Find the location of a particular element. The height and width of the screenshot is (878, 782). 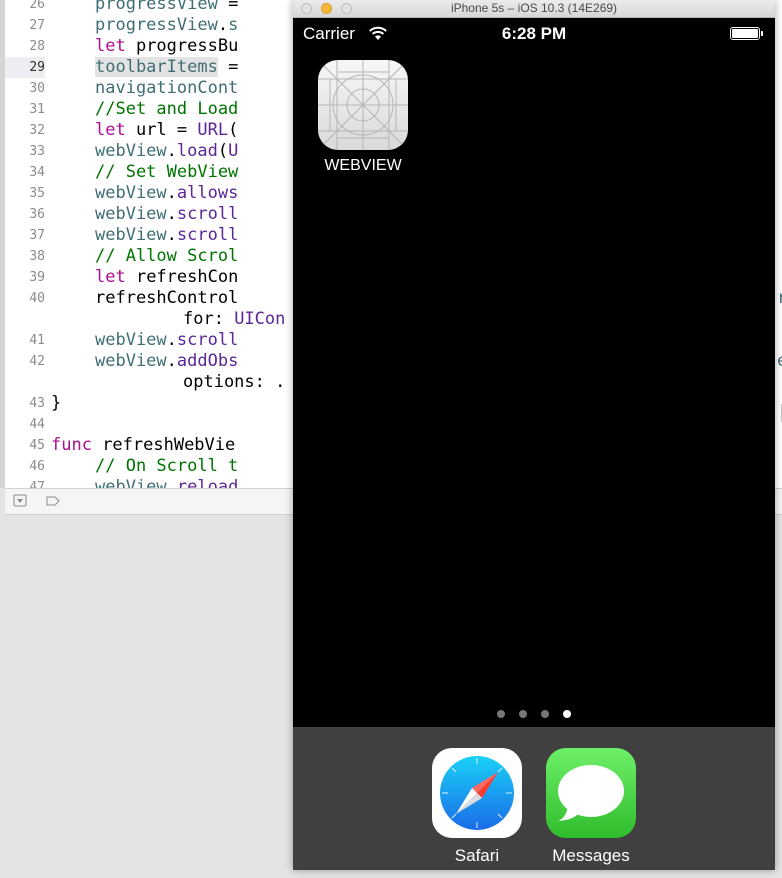

code-line: func refreshWebVie is located at coordinates (143, 445).